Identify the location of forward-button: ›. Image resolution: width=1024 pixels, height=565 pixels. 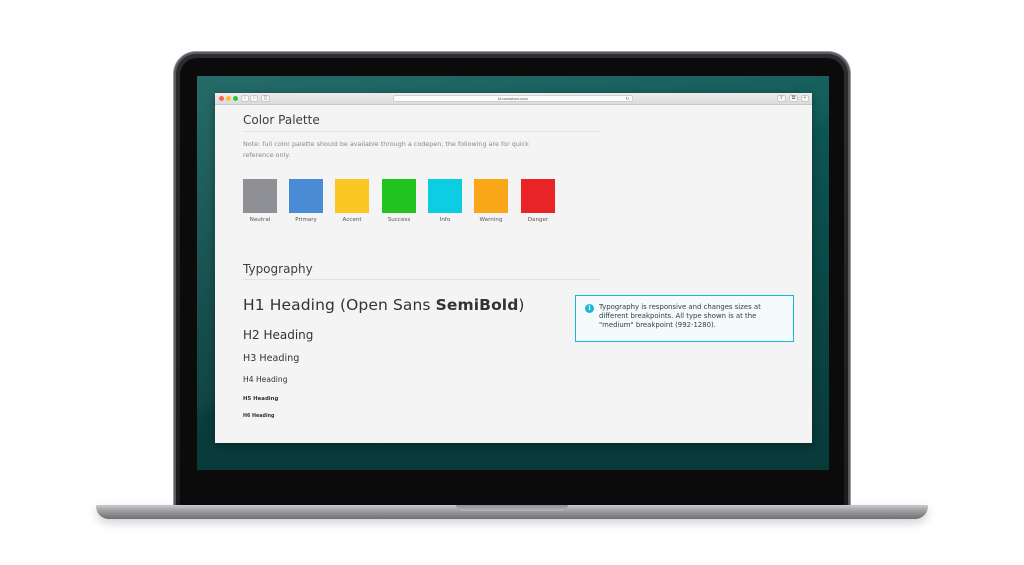
(254, 98).